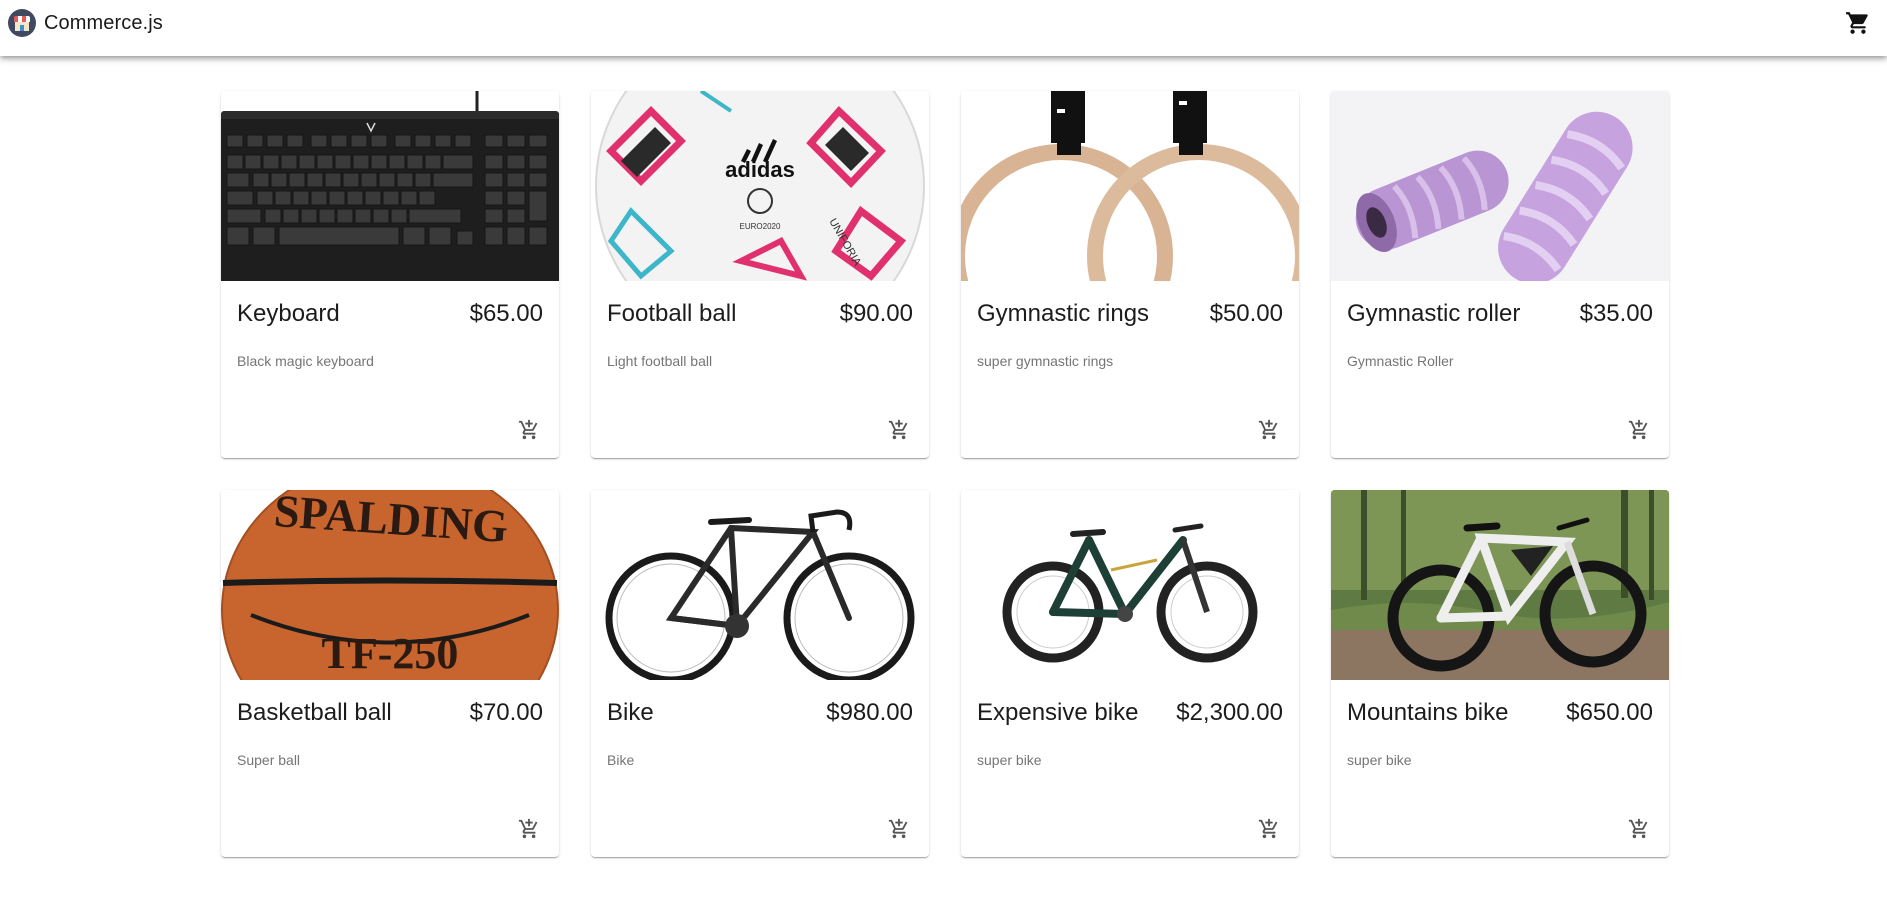 This screenshot has height=899, width=1887. Describe the element at coordinates (1434, 313) in the screenshot. I see `product-name: Gymnastic roller` at that location.